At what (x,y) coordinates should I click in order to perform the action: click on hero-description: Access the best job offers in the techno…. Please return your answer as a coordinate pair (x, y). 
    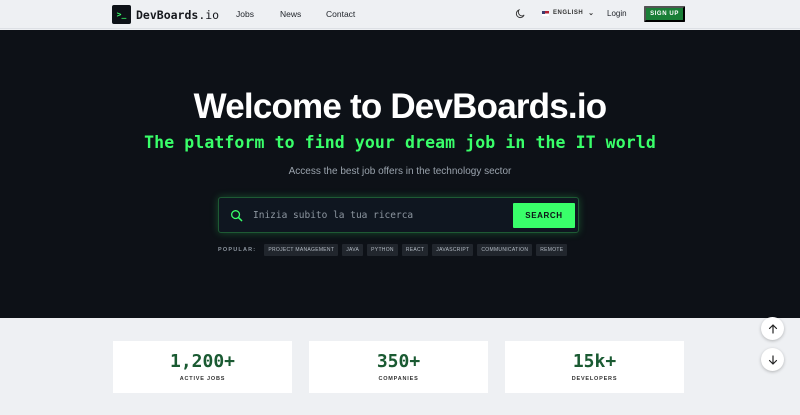
    Looking at the image, I should click on (400, 171).